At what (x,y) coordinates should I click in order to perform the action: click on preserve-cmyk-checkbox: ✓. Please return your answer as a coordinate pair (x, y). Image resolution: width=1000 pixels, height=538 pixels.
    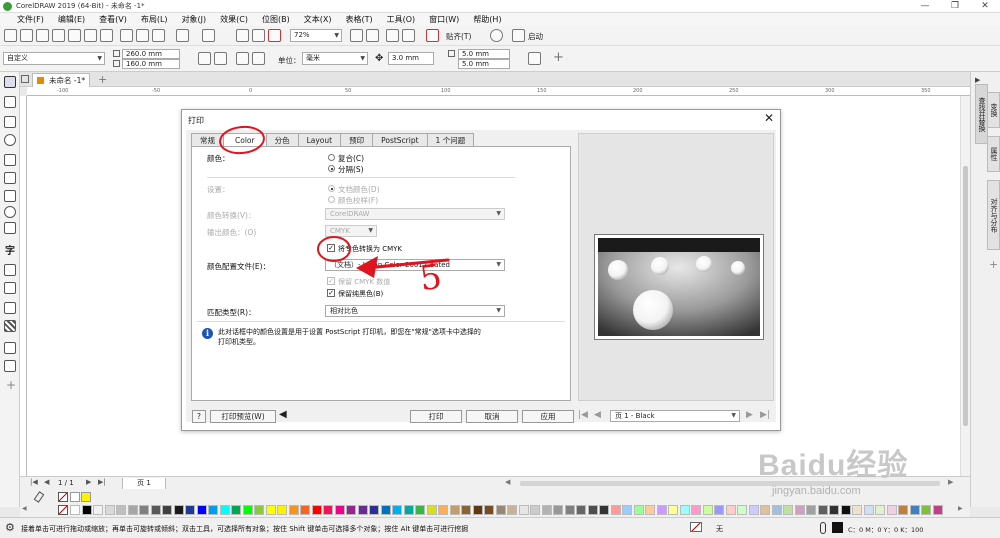
    Looking at the image, I should click on (331, 281).